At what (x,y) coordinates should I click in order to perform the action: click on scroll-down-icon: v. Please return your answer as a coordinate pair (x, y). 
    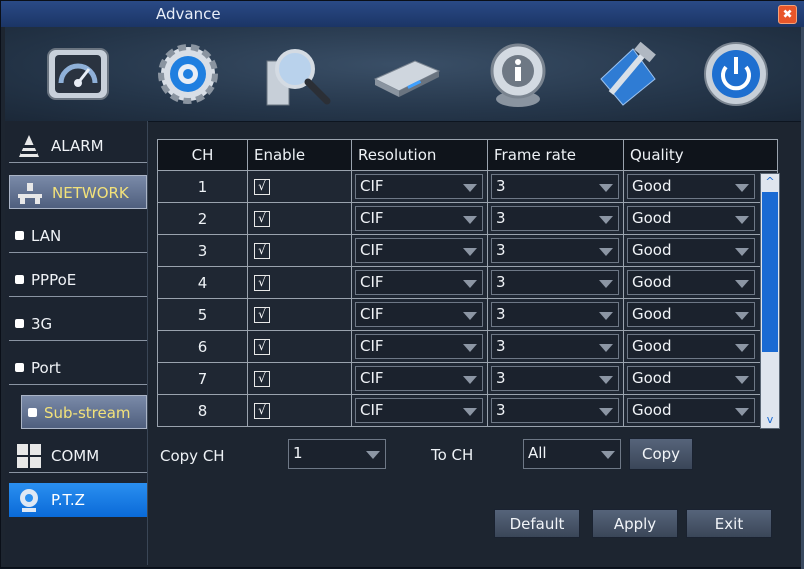
    Looking at the image, I should click on (770, 420).